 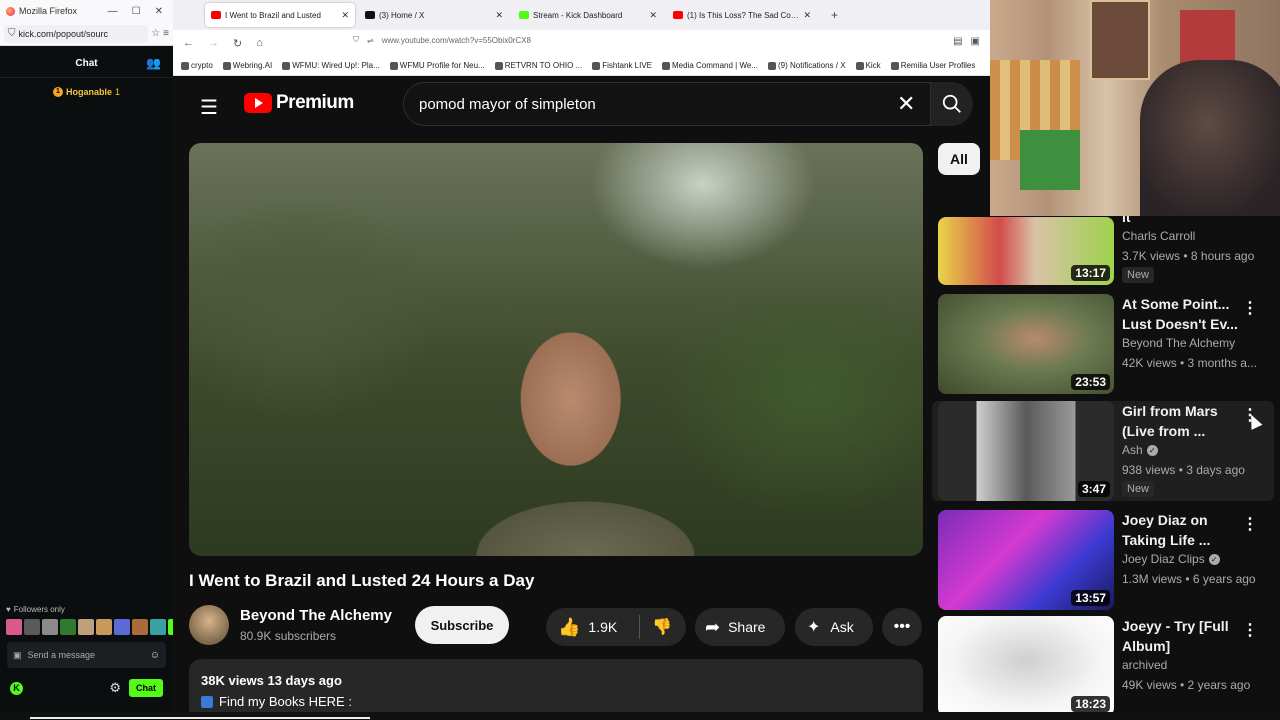 What do you see at coordinates (932, 65) in the screenshot?
I see `bookmark-item: Remilia User Profiles` at bounding box center [932, 65].